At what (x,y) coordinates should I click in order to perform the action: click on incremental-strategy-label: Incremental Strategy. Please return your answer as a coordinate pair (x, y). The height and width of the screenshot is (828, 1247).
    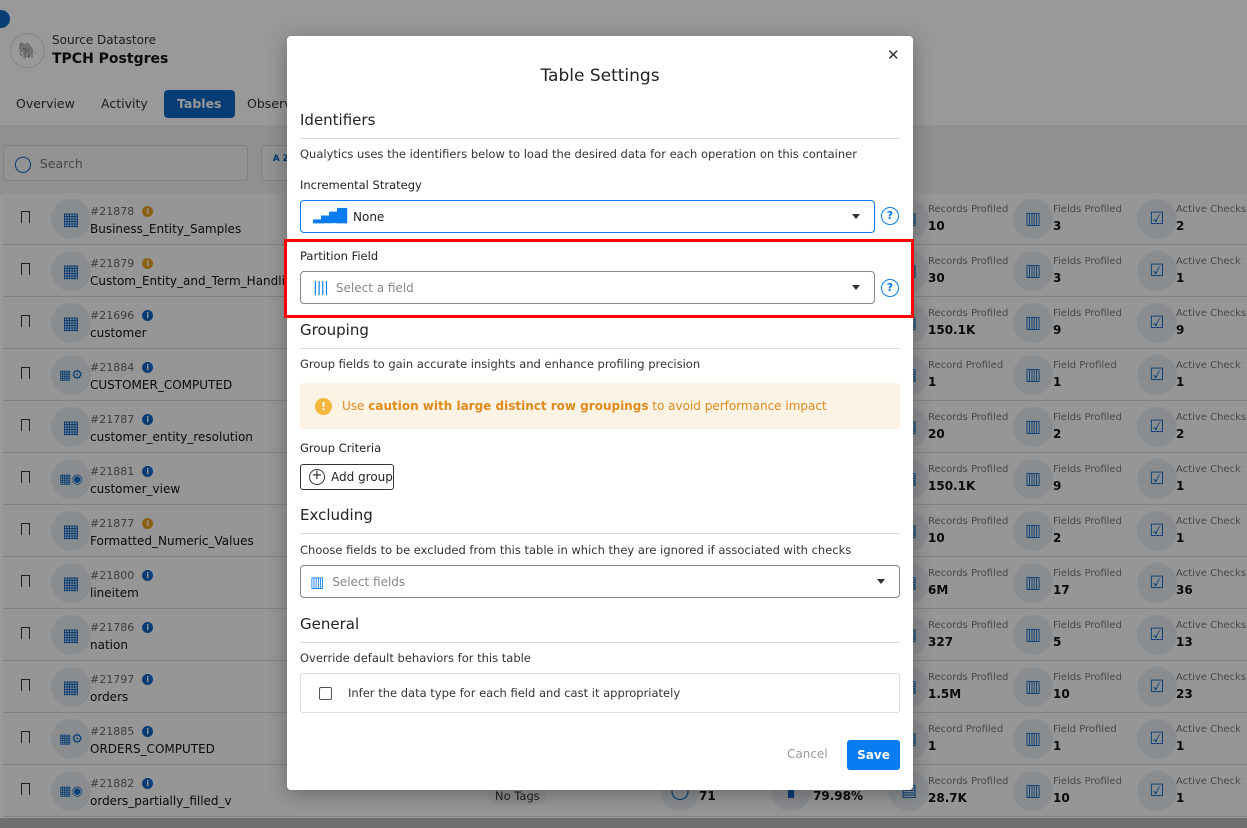
    Looking at the image, I should click on (361, 185).